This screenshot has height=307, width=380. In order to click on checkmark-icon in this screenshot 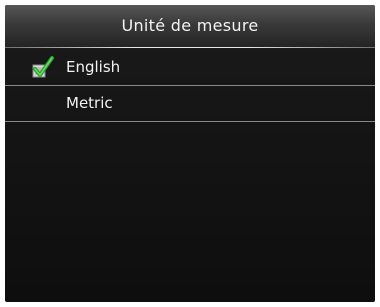, I will do `click(43, 68)`.